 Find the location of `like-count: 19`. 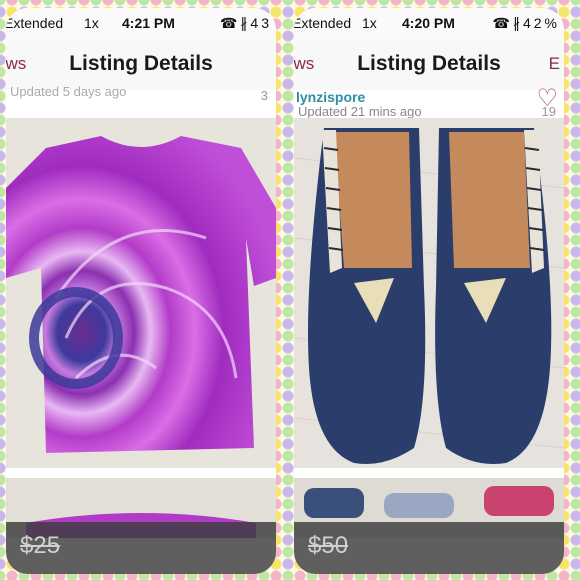

like-count: 19 is located at coordinates (548, 111).